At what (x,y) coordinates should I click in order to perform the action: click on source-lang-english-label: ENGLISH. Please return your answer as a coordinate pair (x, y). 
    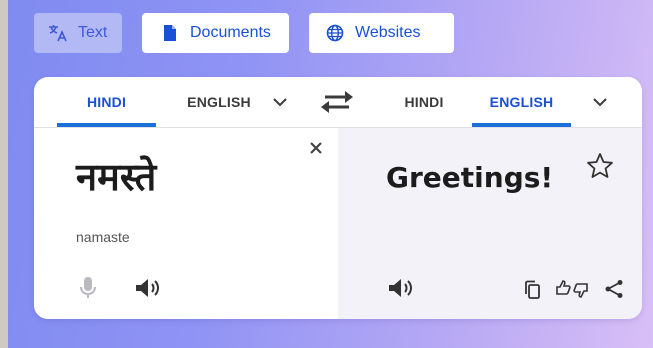
    Looking at the image, I should click on (219, 102).